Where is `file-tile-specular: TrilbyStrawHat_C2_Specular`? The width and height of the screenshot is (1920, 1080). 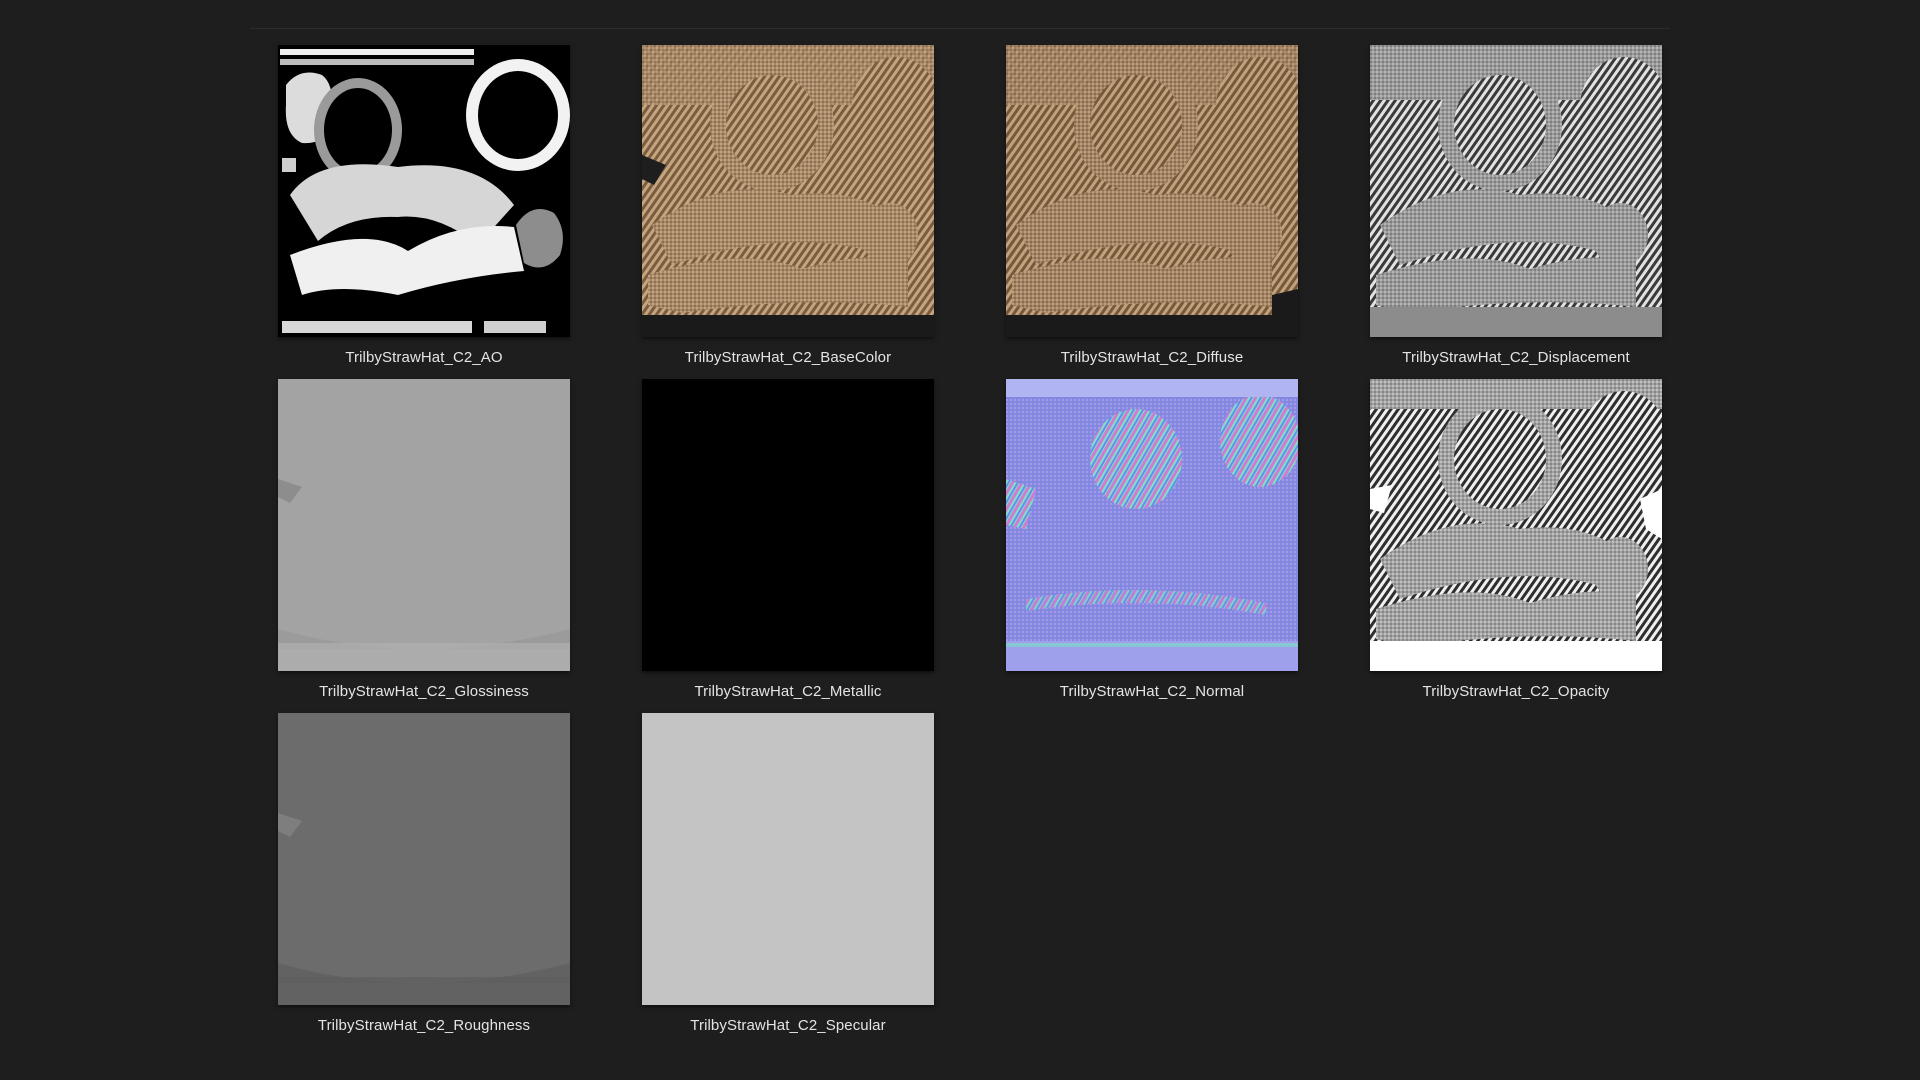
file-tile-specular: TrilbyStrawHat_C2_Specular is located at coordinates (788, 880).